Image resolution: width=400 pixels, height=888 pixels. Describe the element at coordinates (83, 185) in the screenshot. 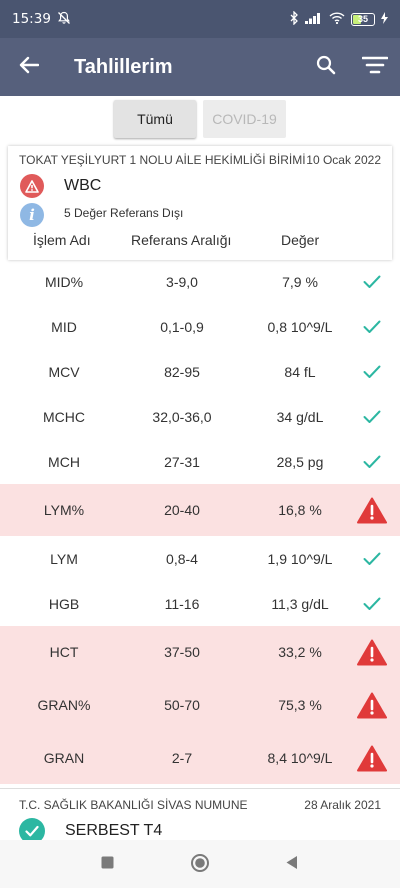

I see `test-name: WBC` at that location.